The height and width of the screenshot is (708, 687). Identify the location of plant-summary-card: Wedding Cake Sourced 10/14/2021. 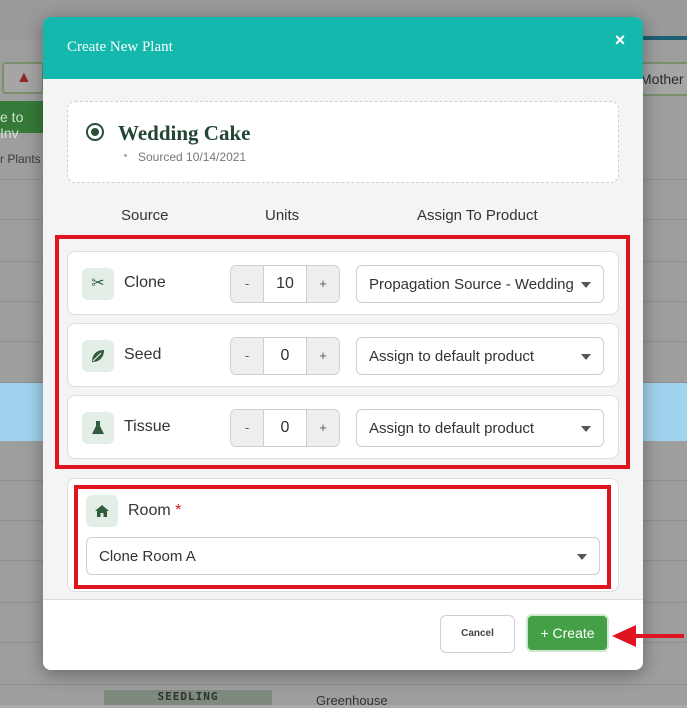
(343, 142).